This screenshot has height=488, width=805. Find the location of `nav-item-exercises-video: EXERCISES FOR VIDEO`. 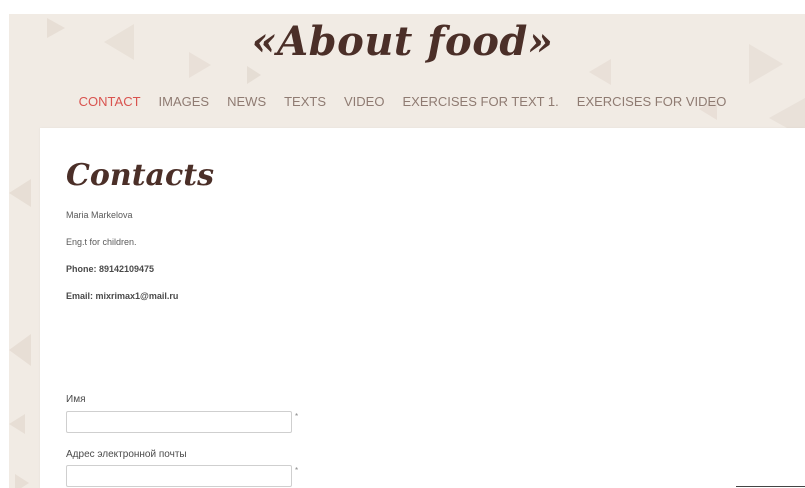

nav-item-exercises-video: EXERCISES FOR VIDEO is located at coordinates (652, 103).